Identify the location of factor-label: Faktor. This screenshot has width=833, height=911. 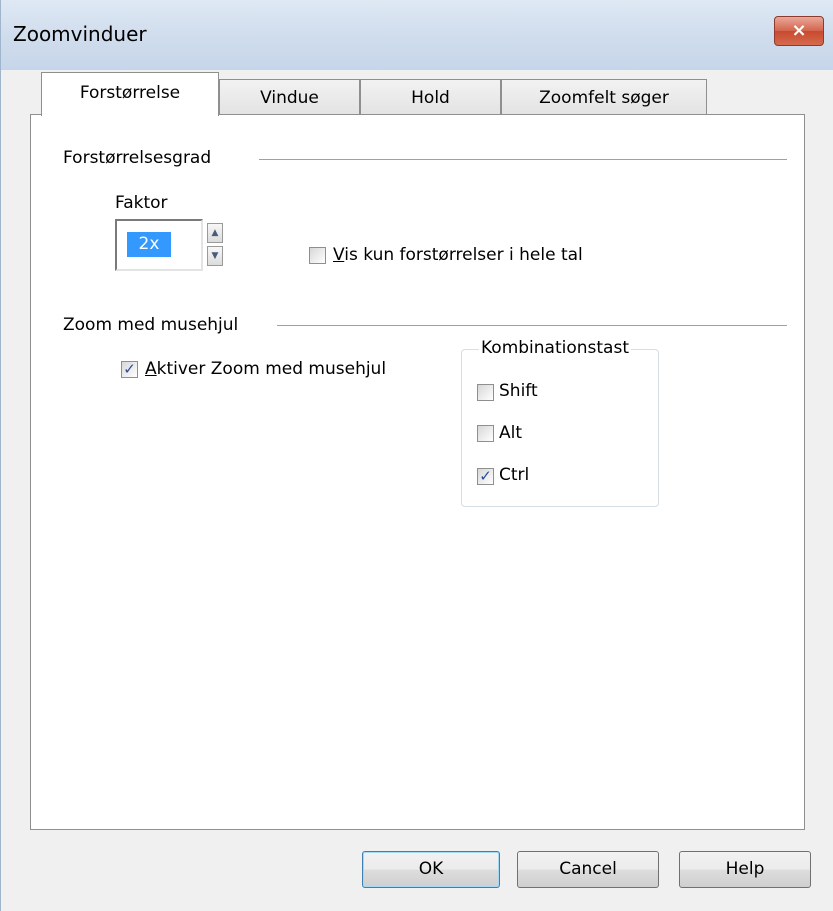
(141, 203).